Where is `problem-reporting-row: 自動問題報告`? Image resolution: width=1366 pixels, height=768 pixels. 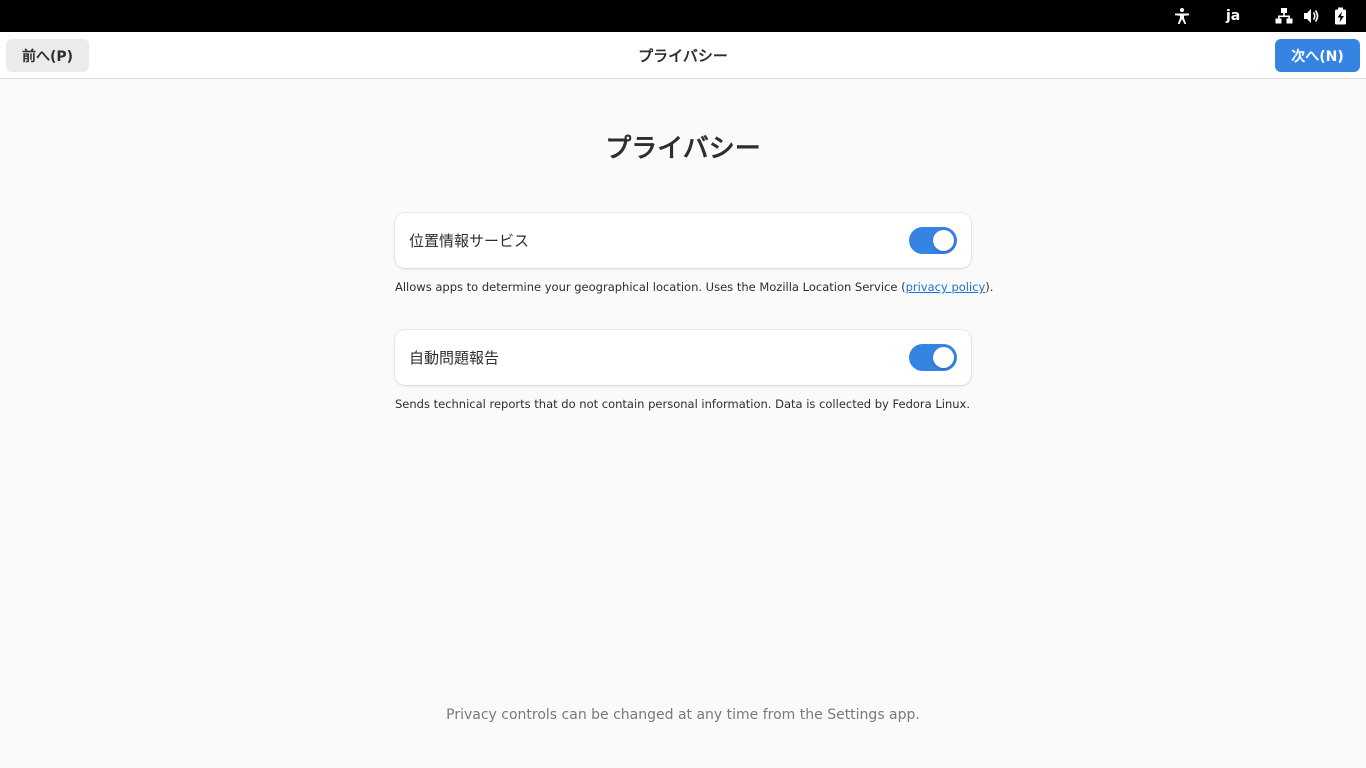 problem-reporting-row: 自動問題報告 is located at coordinates (683, 357).